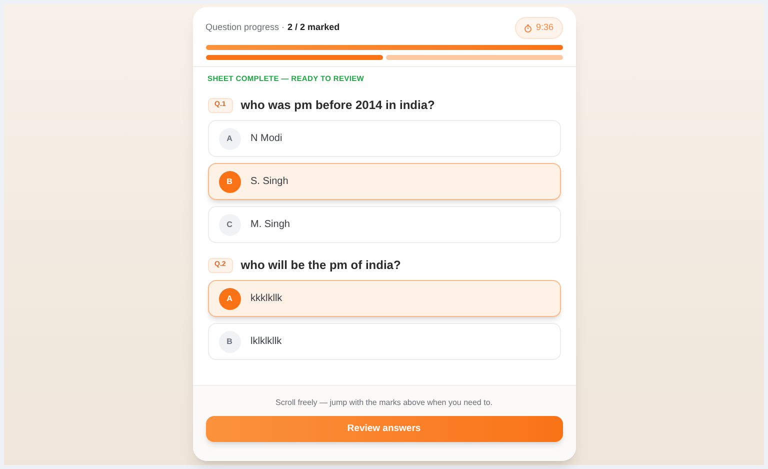  What do you see at coordinates (266, 139) in the screenshot?
I see `option-text: N Modi` at bounding box center [266, 139].